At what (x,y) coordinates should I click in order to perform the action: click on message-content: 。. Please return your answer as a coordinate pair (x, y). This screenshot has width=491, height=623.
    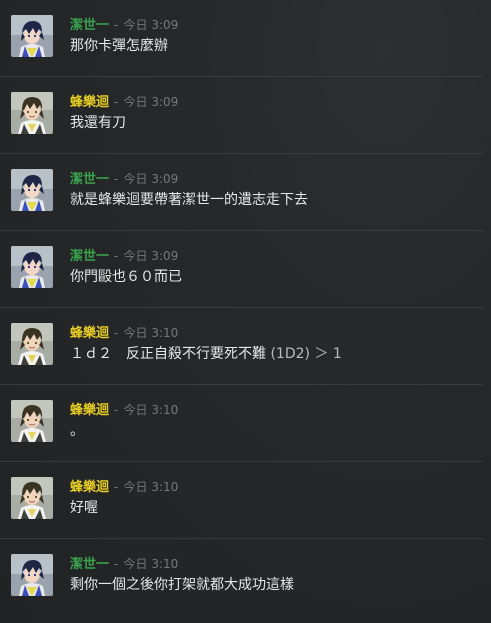
    Looking at the image, I should click on (77, 431).